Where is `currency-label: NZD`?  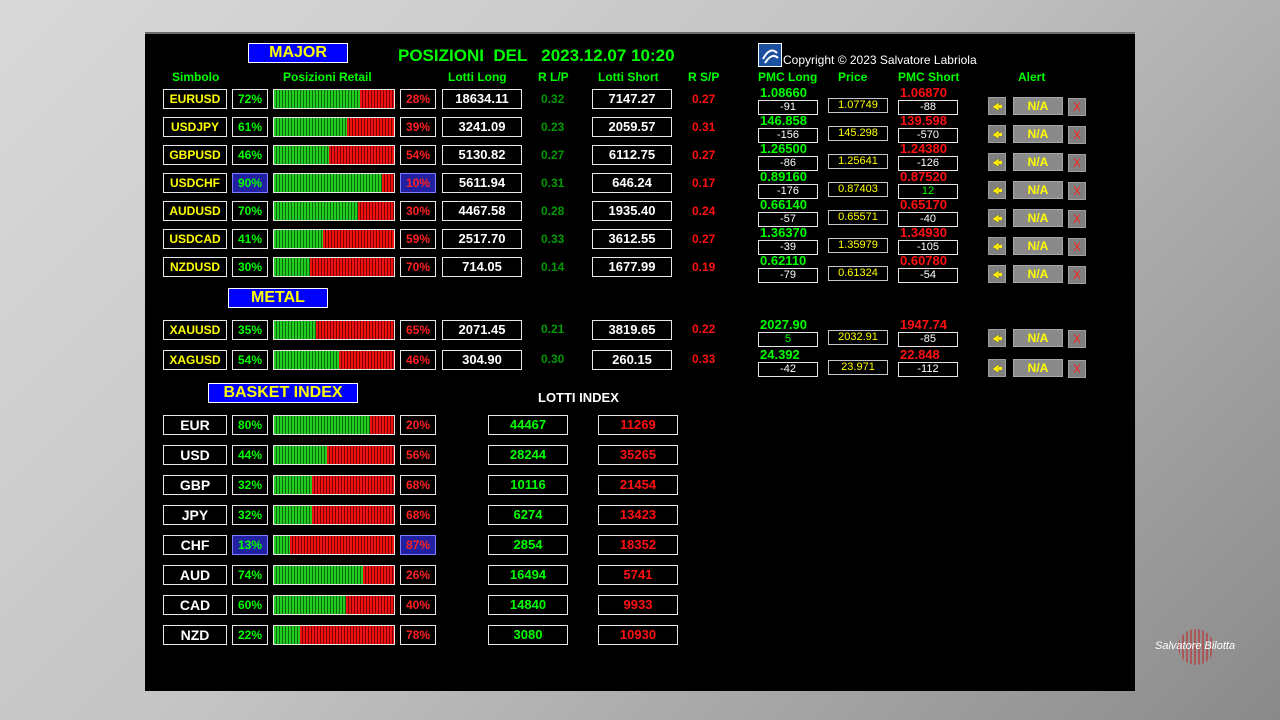 currency-label: NZD is located at coordinates (195, 635).